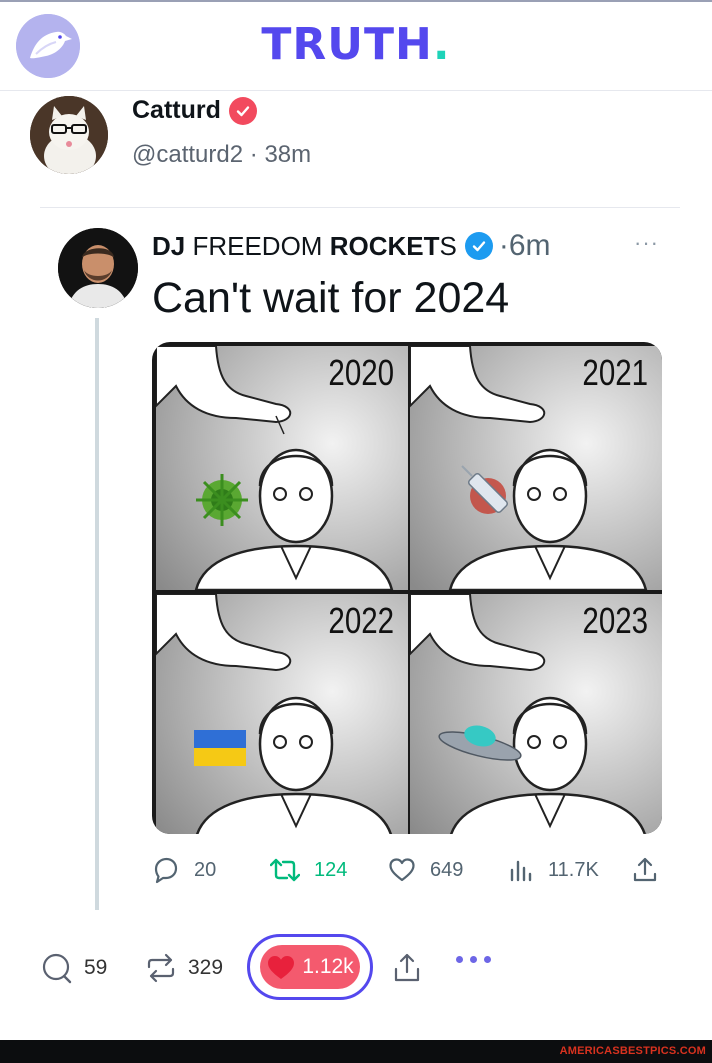 The image size is (712, 1063). Describe the element at coordinates (331, 298) in the screenshot. I see `quoted-text: Can't wait for 2024` at that location.